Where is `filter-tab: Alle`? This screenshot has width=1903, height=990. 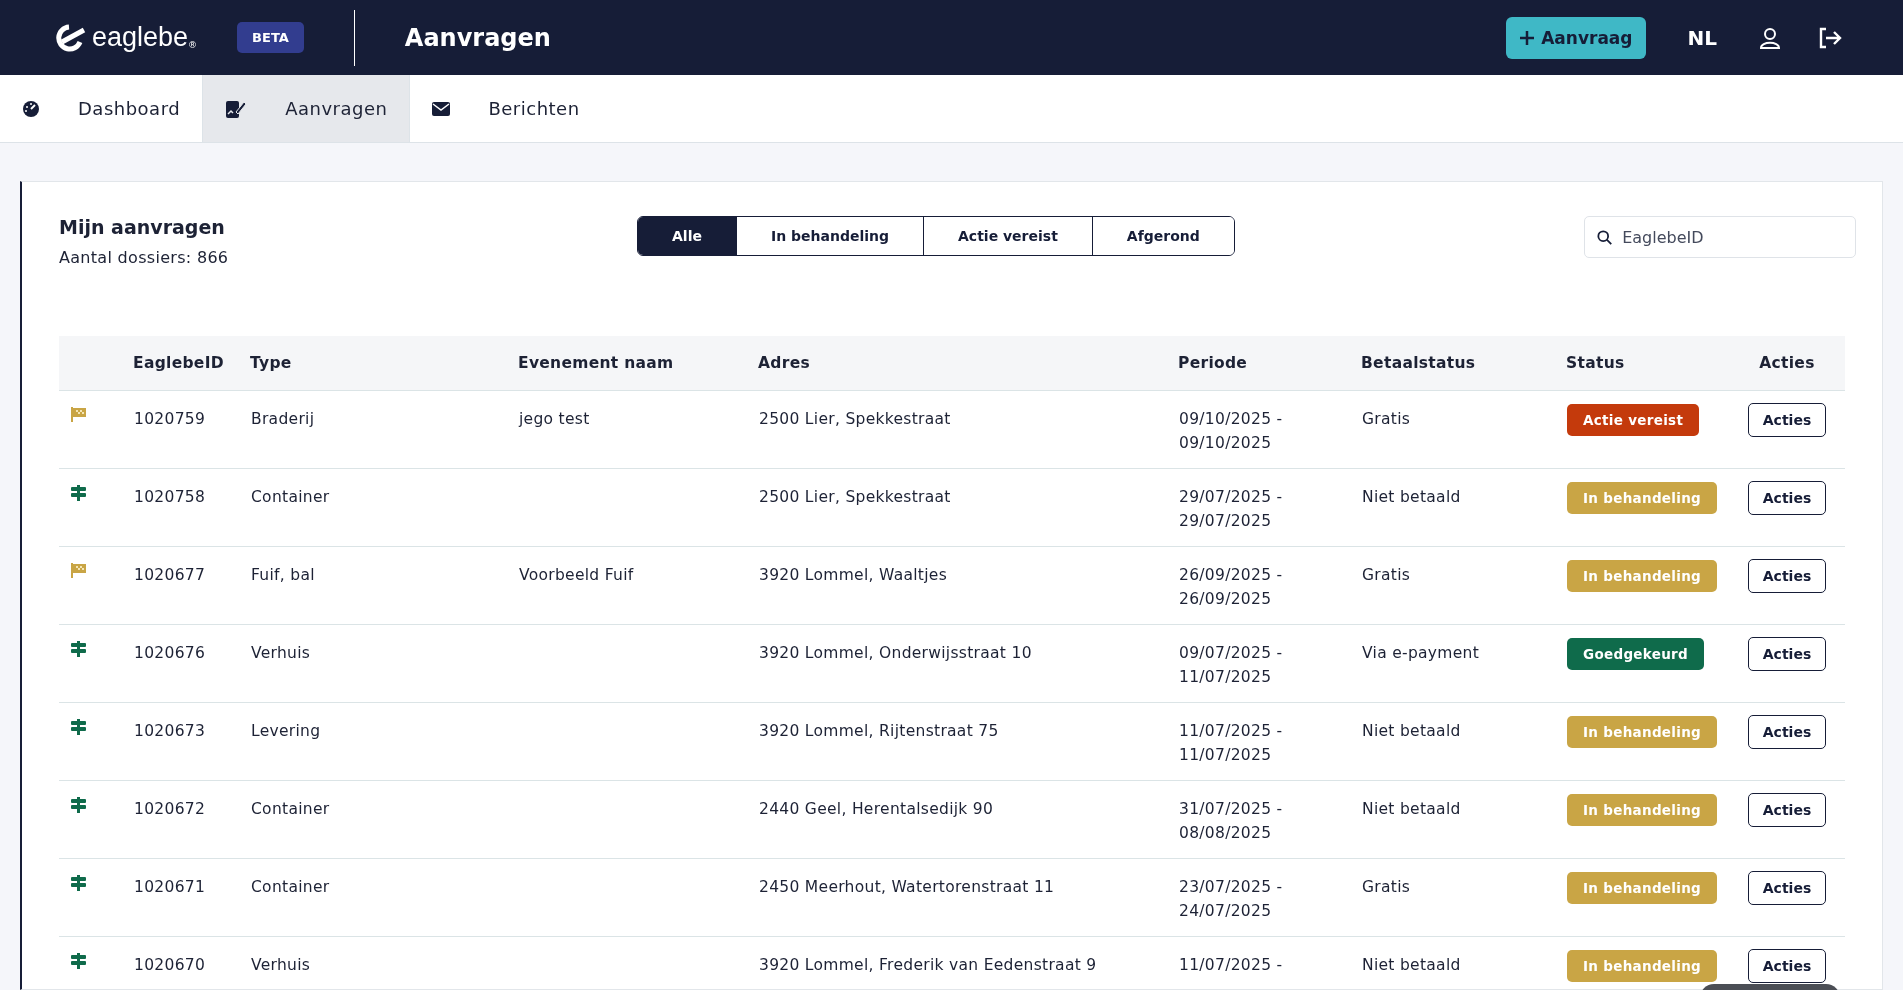 filter-tab: Alle is located at coordinates (687, 236).